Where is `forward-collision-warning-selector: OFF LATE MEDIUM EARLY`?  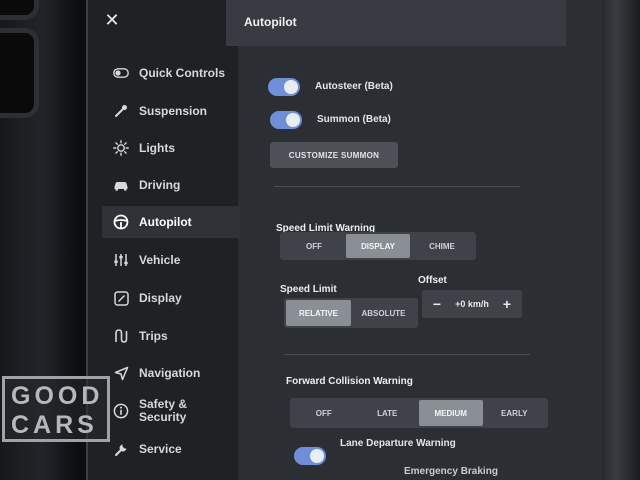
forward-collision-warning-selector: OFF LATE MEDIUM EARLY is located at coordinates (419, 413).